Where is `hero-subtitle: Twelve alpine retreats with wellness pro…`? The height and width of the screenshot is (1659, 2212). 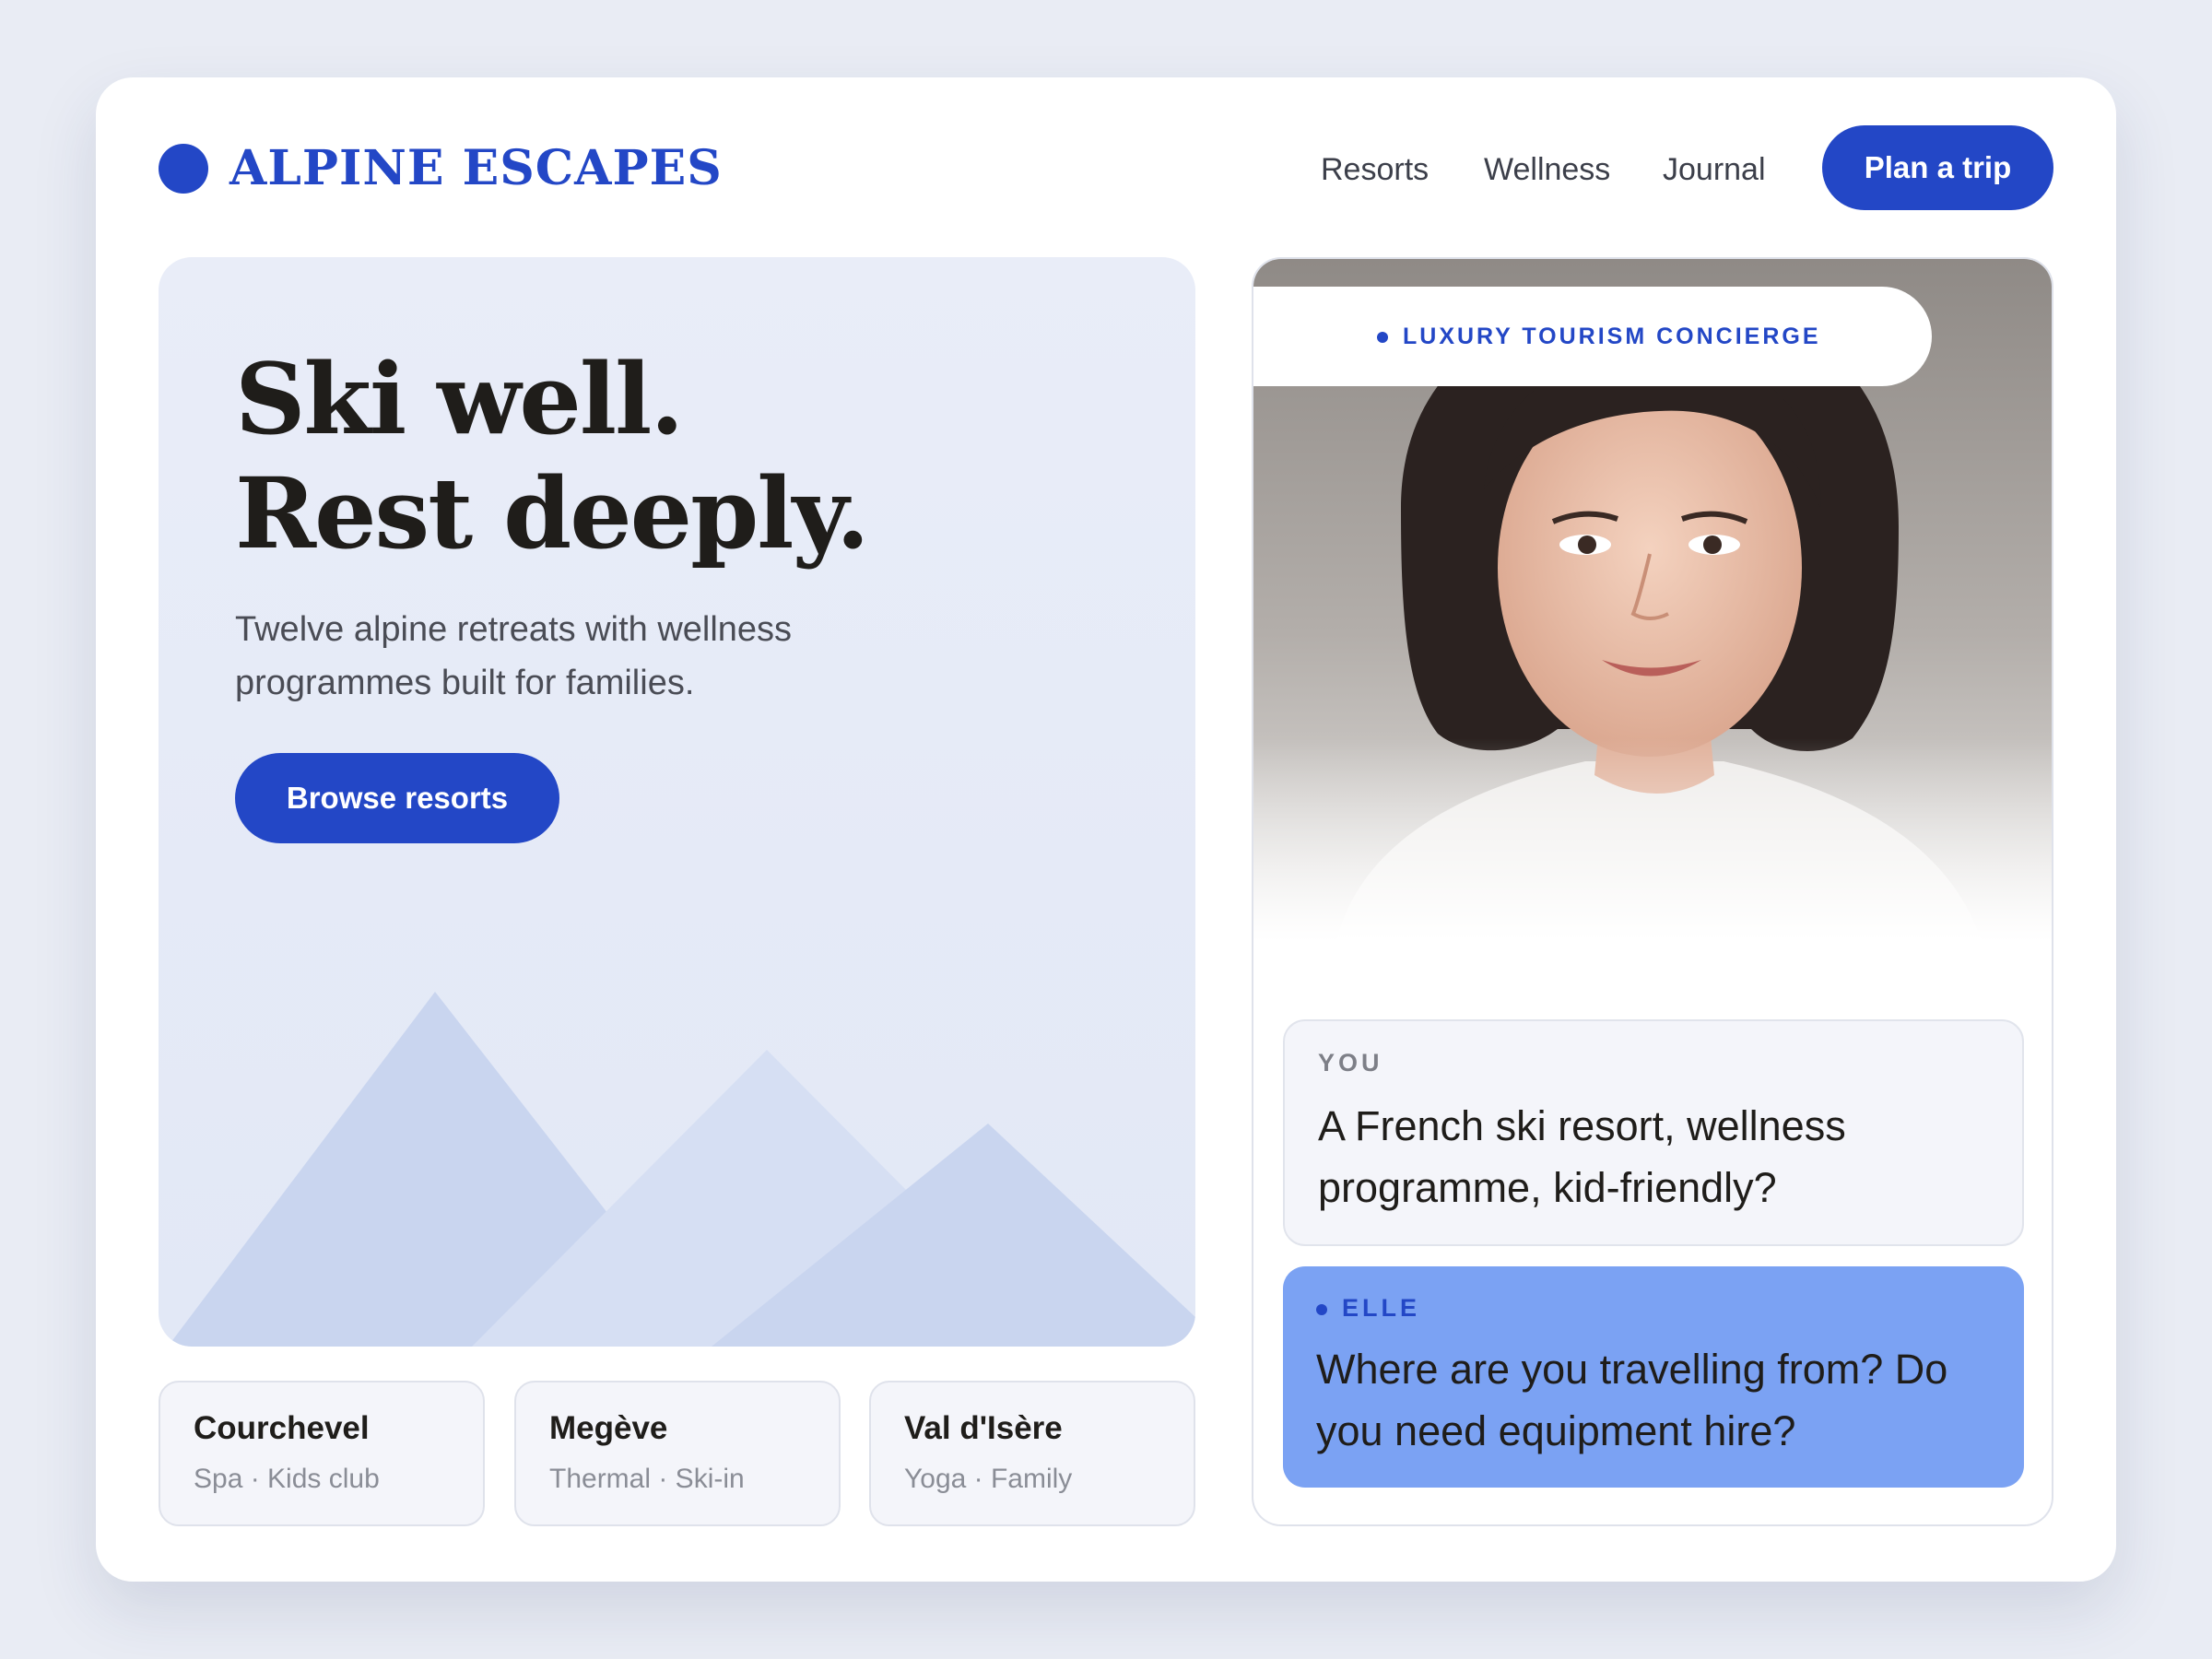
hero-subtitle: Twelve alpine retreats with wellness pro… is located at coordinates (514, 656).